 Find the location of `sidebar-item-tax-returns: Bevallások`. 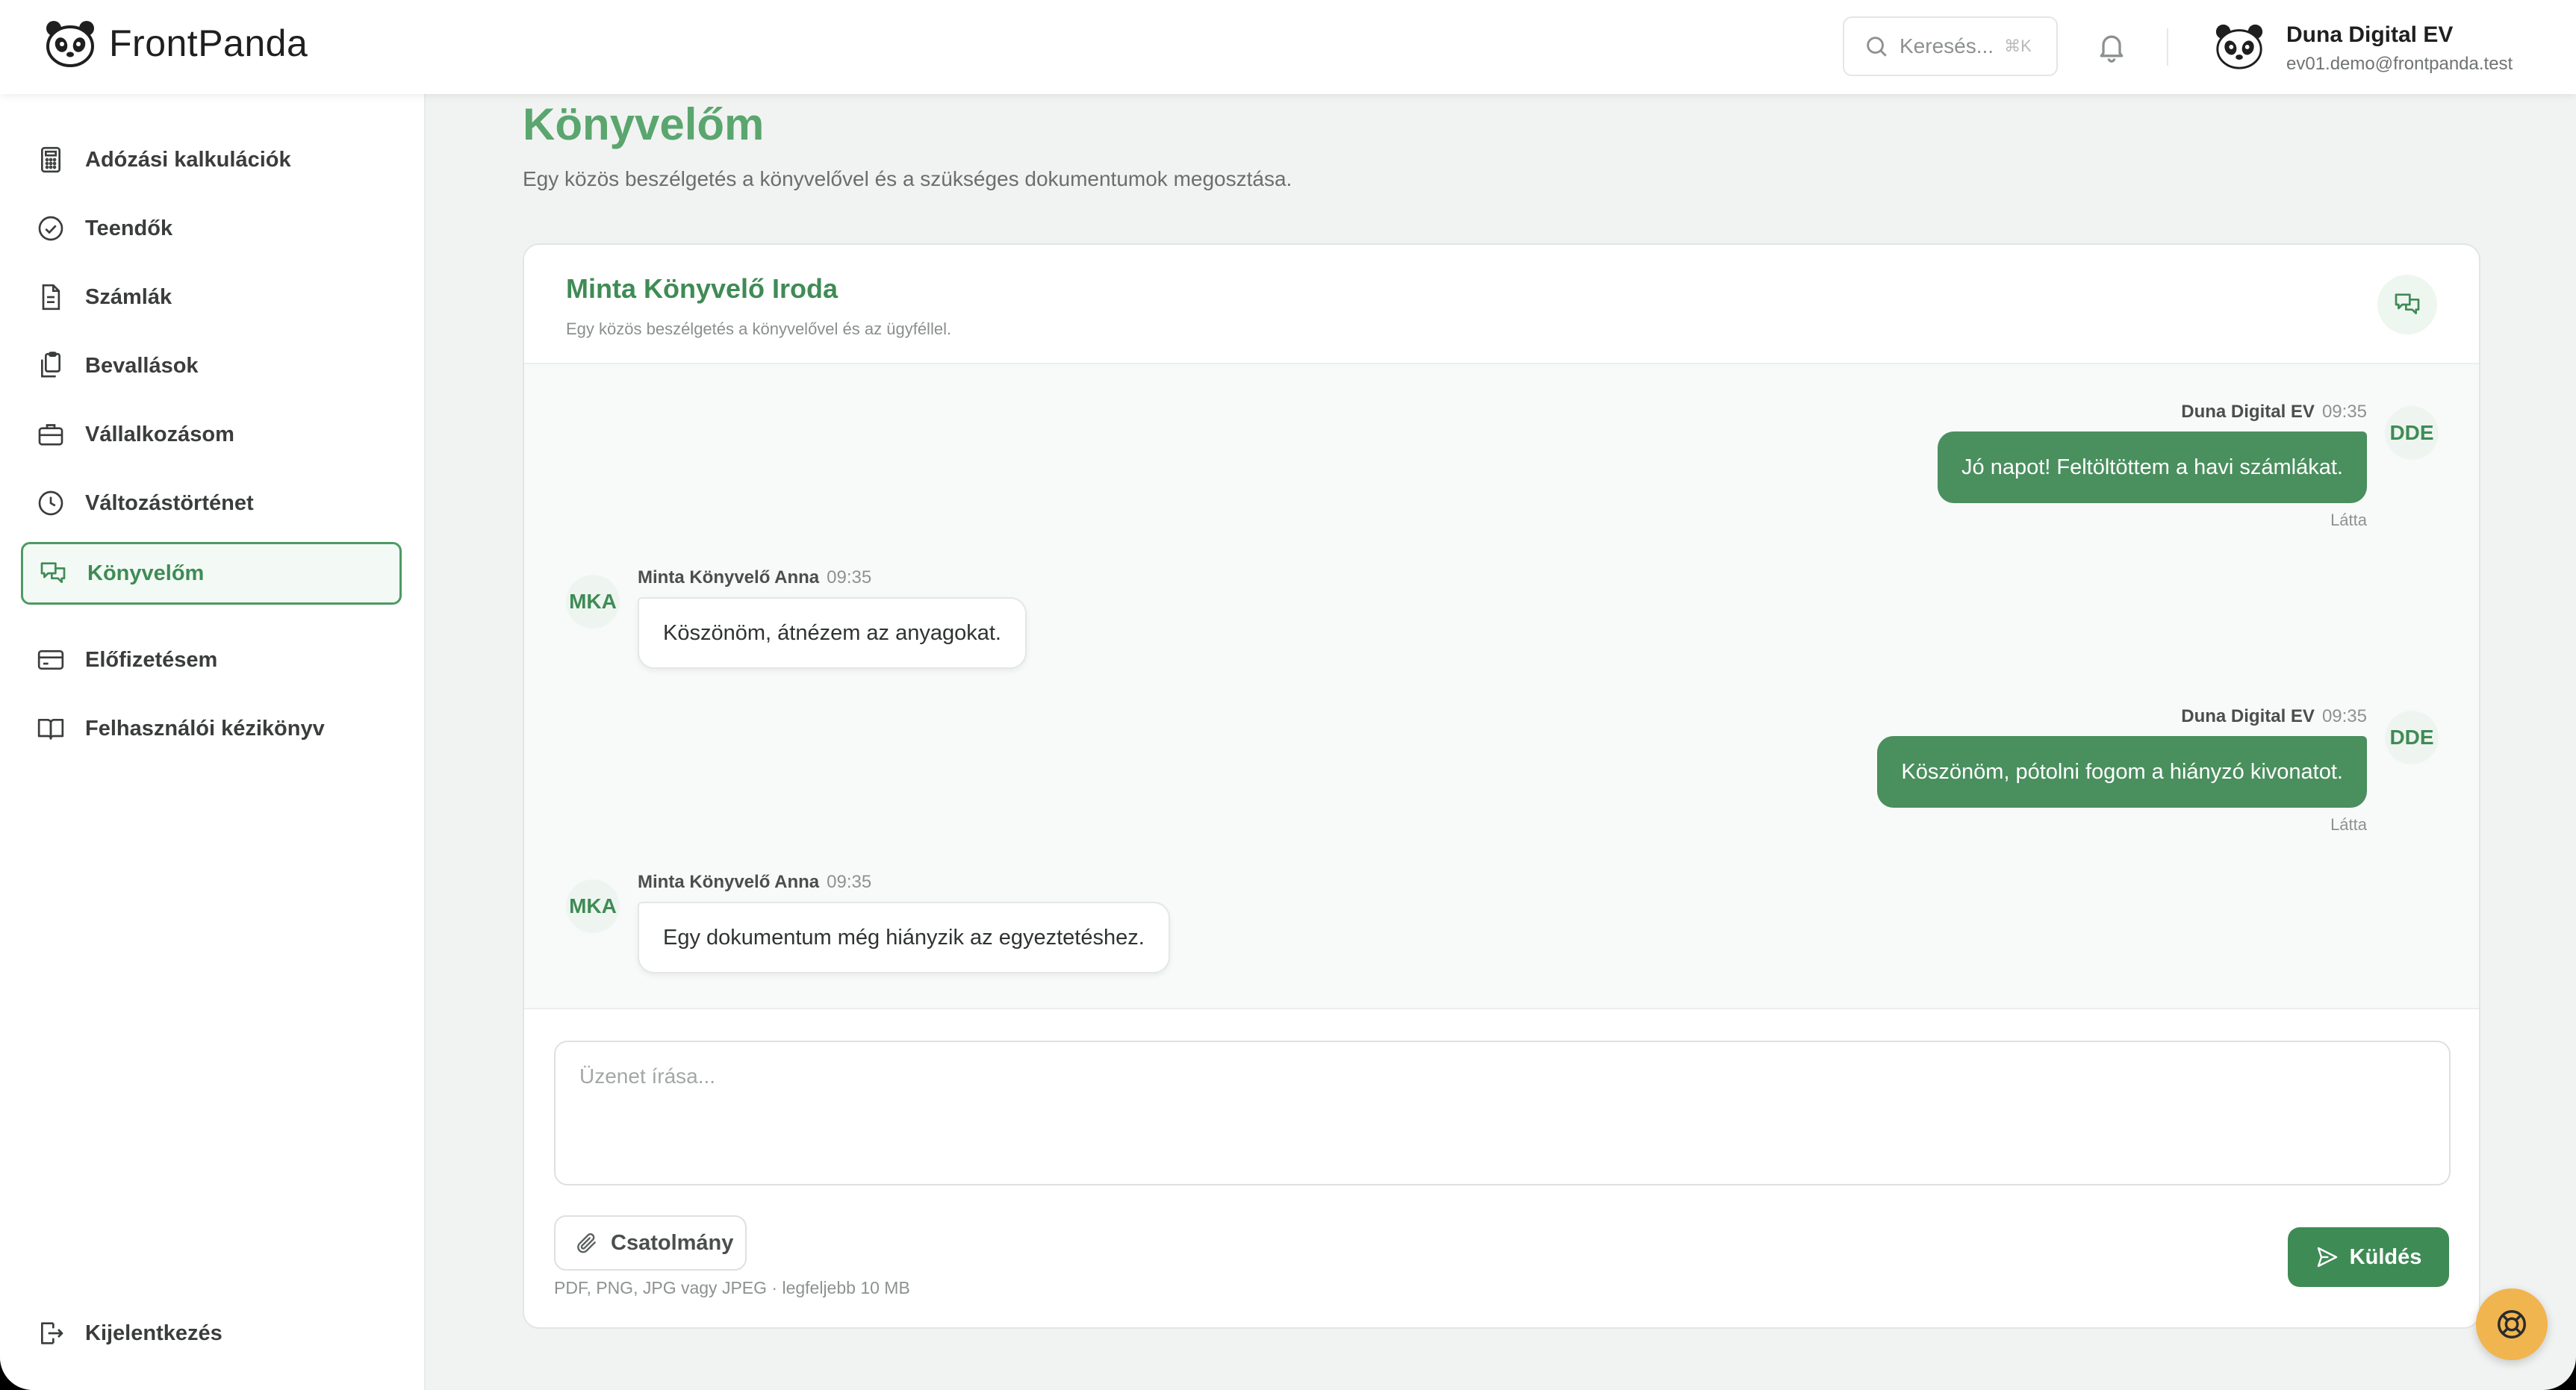

sidebar-item-tax-returns: Bevallások is located at coordinates (211, 366).